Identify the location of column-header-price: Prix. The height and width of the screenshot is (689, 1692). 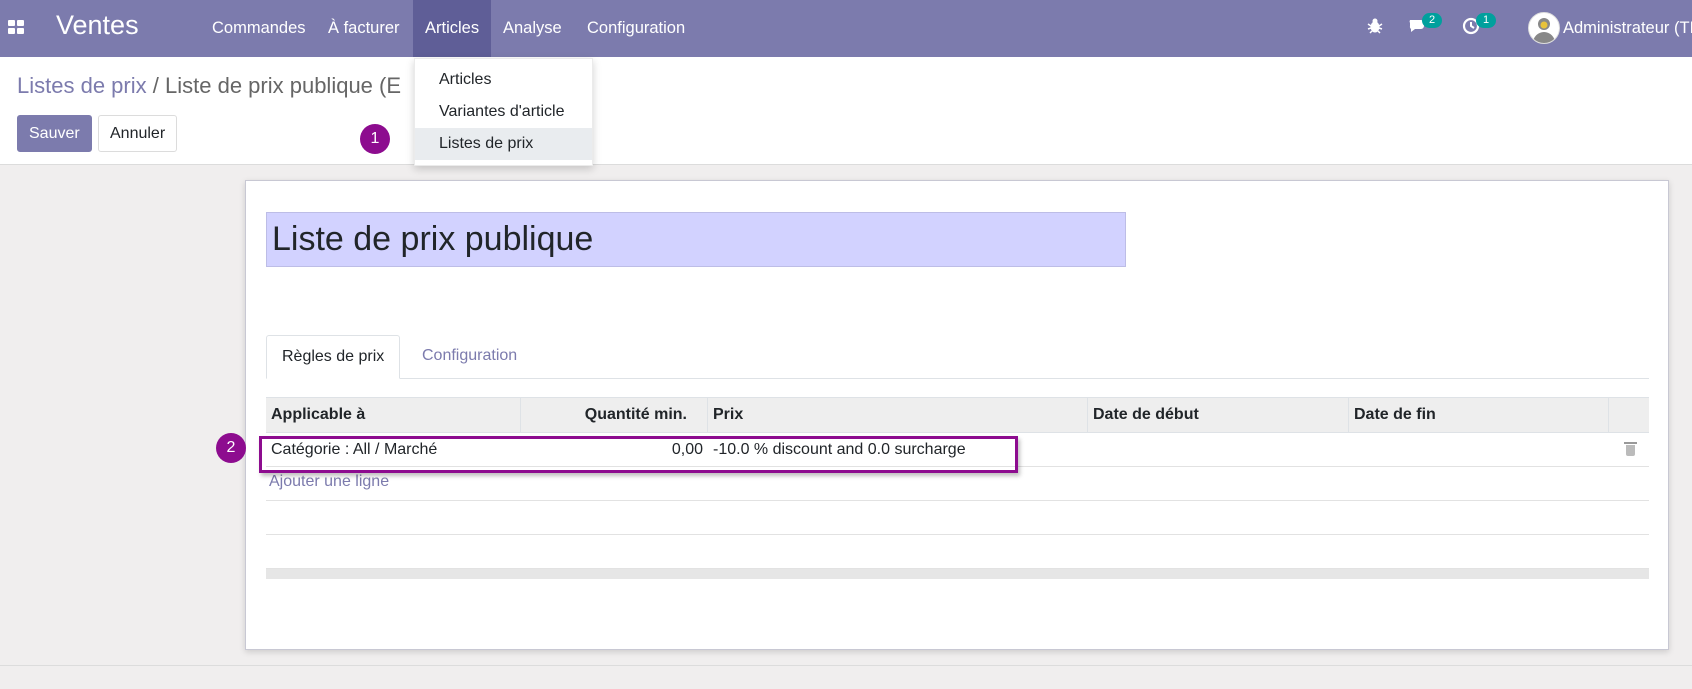
(898, 415).